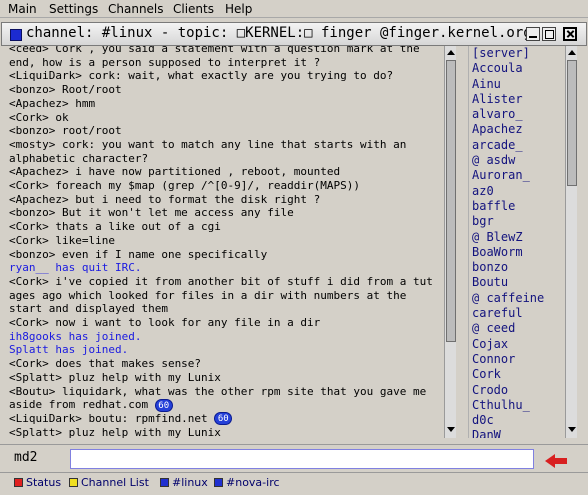 This screenshot has width=588, height=495. Describe the element at coordinates (506, 405) in the screenshot. I see `nick-list-item: Cthulhu_` at that location.